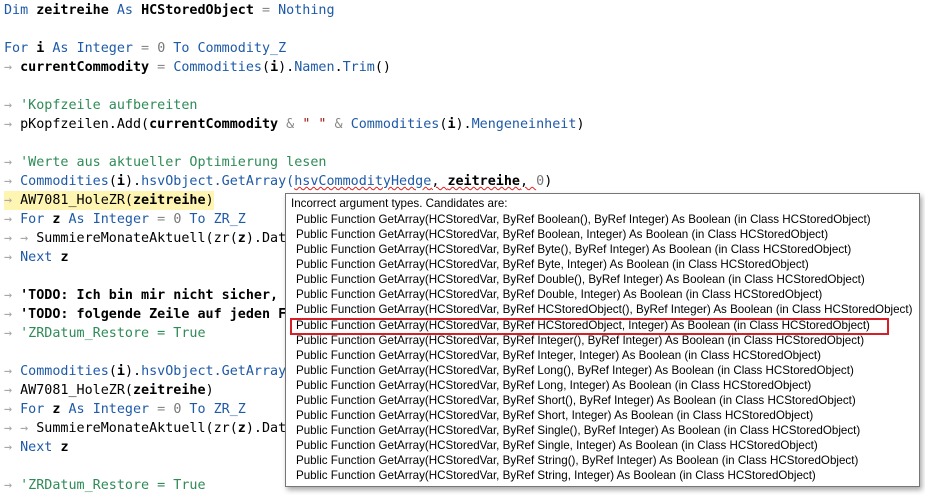 The image size is (925, 495). Describe the element at coordinates (109, 200) in the screenshot. I see `code-line-8: → AW7081_HoleZR(zeitreihe)` at that location.